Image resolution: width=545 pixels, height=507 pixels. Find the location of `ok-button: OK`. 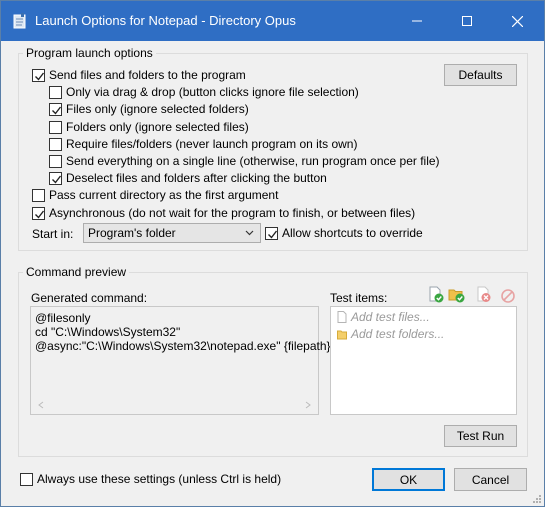

ok-button: OK is located at coordinates (408, 479).